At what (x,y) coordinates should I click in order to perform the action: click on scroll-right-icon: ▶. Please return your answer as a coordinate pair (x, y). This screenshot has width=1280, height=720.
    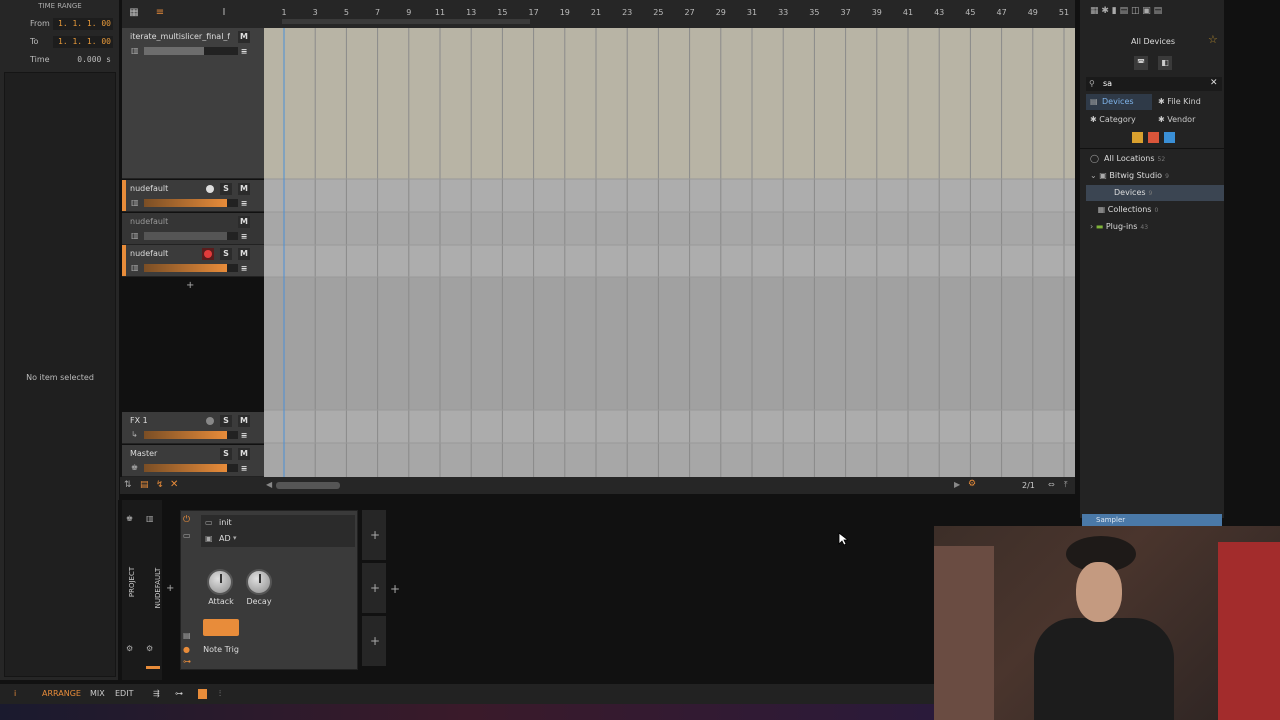
    Looking at the image, I should click on (957, 484).